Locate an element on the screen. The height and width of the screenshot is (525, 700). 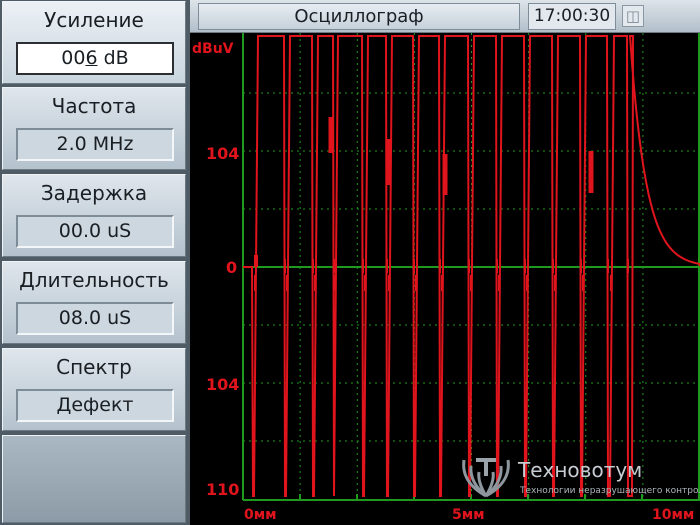
spectrum-label: Спектр is located at coordinates (94, 367).